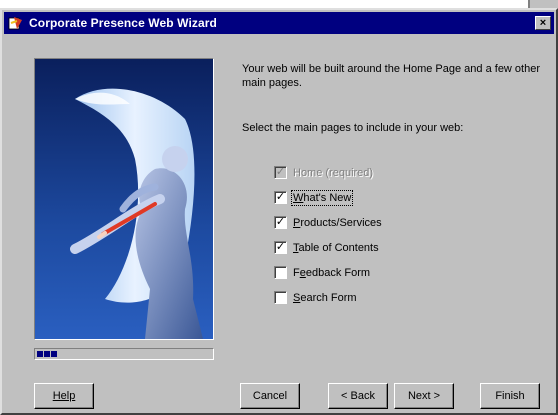 The width and height of the screenshot is (558, 415). I want to click on progress-fill, so click(124, 354).